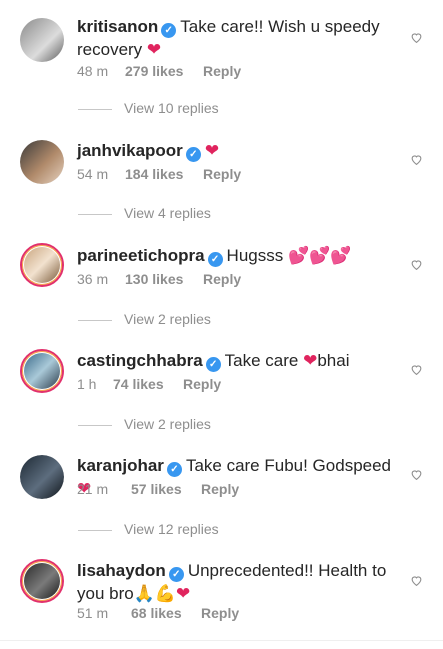 This screenshot has width=443, height=649. What do you see at coordinates (162, 593) in the screenshot?
I see `emoji: 🙏💪❤` at bounding box center [162, 593].